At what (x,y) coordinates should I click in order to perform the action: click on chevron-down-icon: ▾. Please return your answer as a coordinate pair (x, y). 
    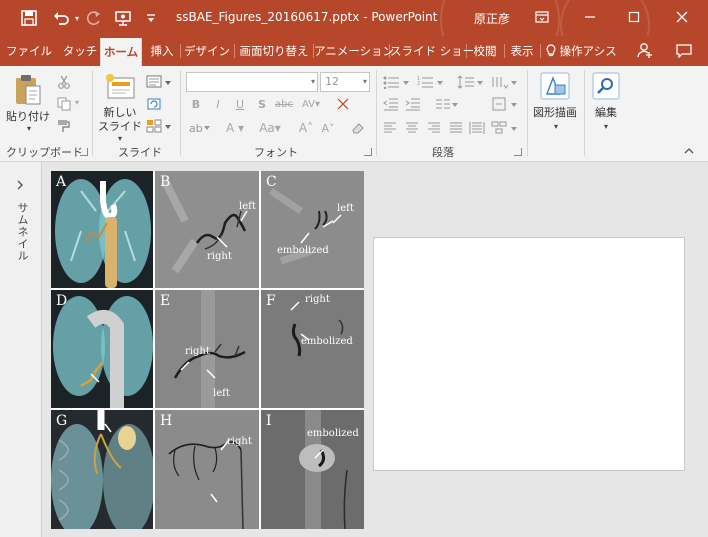
    Looking at the image, I should click on (312, 81).